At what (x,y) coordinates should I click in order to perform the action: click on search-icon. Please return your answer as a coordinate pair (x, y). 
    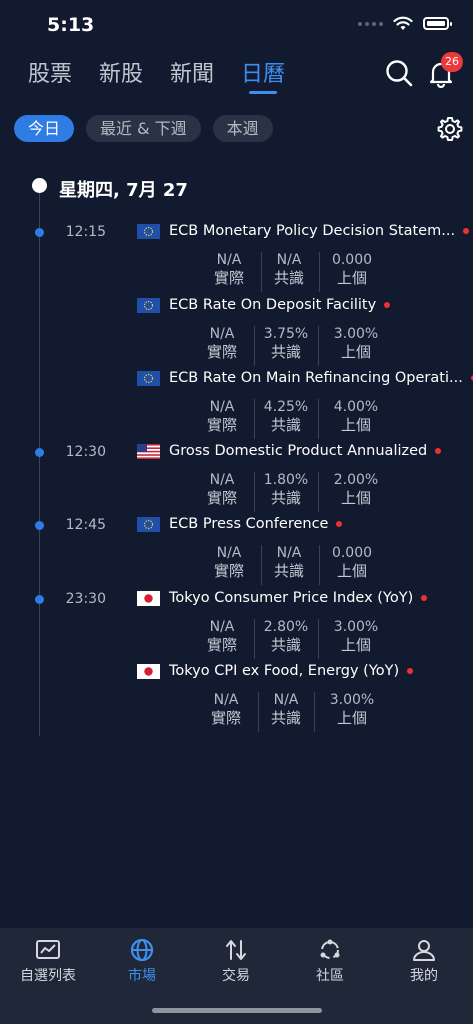
    Looking at the image, I should click on (399, 73).